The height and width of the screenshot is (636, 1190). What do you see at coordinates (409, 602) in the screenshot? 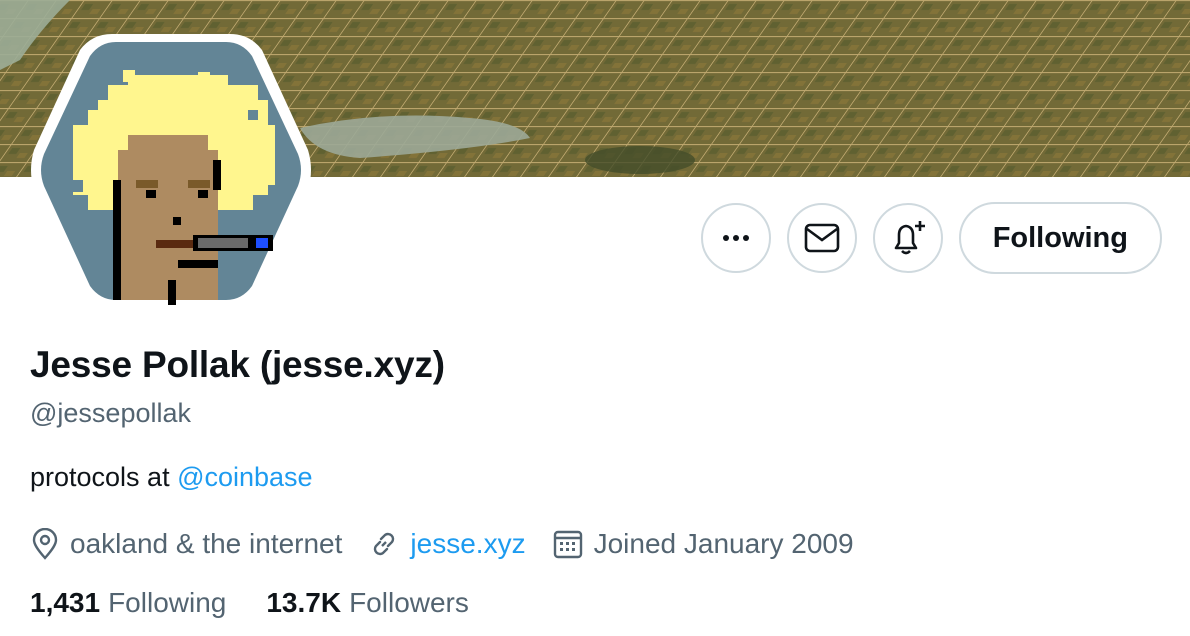
I see `followers-label: Followers` at bounding box center [409, 602].